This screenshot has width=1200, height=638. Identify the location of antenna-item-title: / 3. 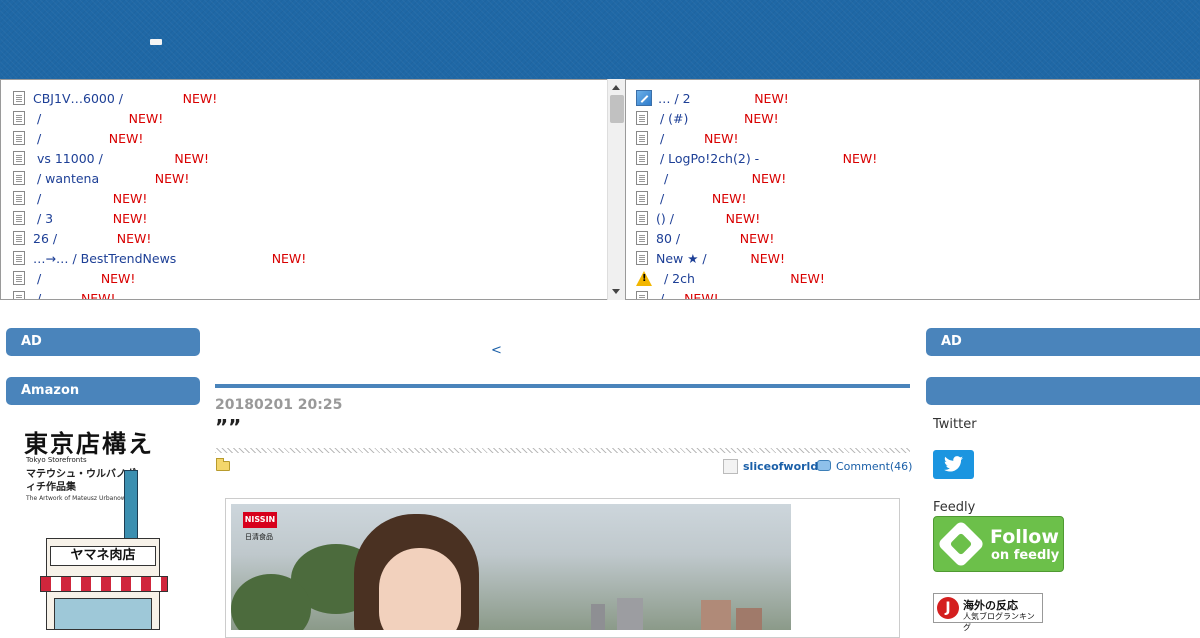
(43, 218).